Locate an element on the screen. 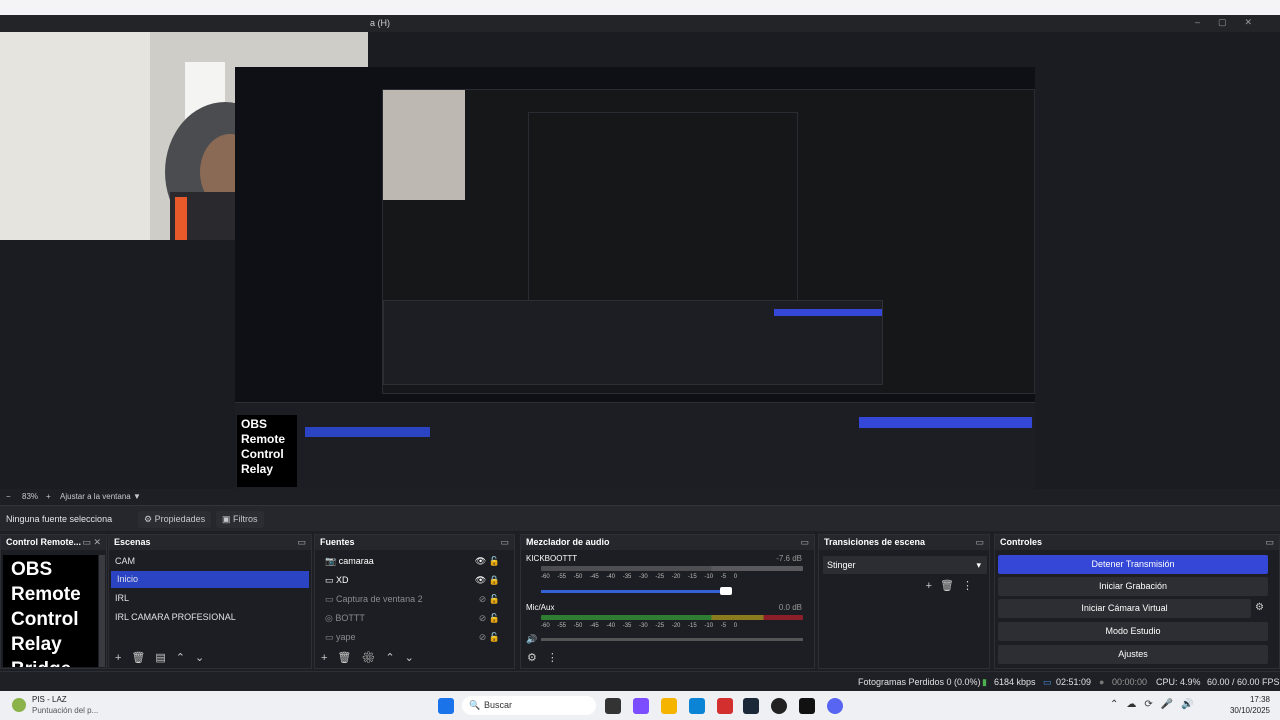  logo-line: Bridge is located at coordinates (50, 662).